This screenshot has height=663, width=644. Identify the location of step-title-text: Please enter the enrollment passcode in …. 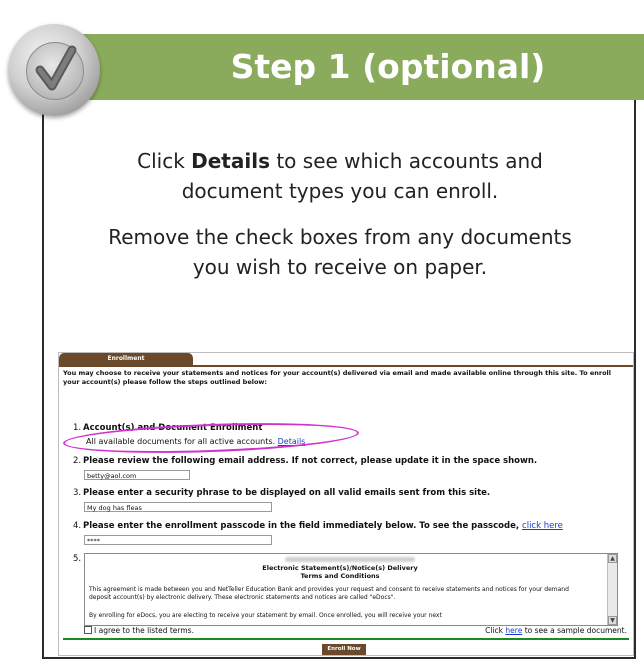
(303, 526).